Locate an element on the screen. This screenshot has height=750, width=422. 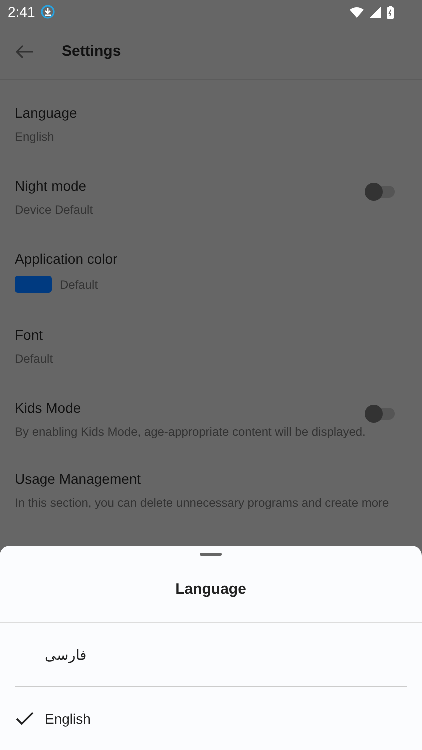
signal-icon is located at coordinates (375, 12).